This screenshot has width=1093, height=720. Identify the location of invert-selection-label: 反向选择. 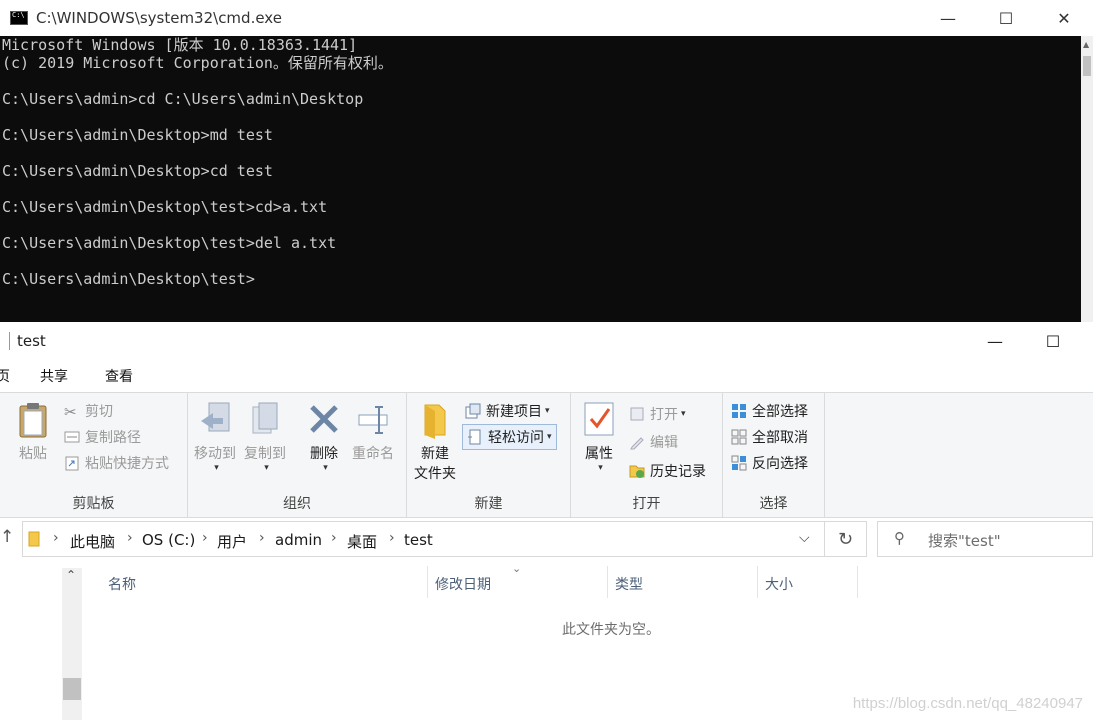
(780, 464).